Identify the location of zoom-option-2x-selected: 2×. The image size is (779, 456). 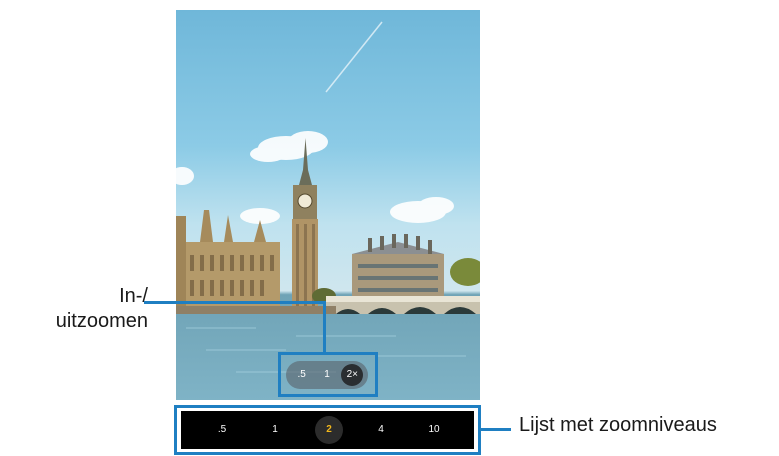
(352, 375).